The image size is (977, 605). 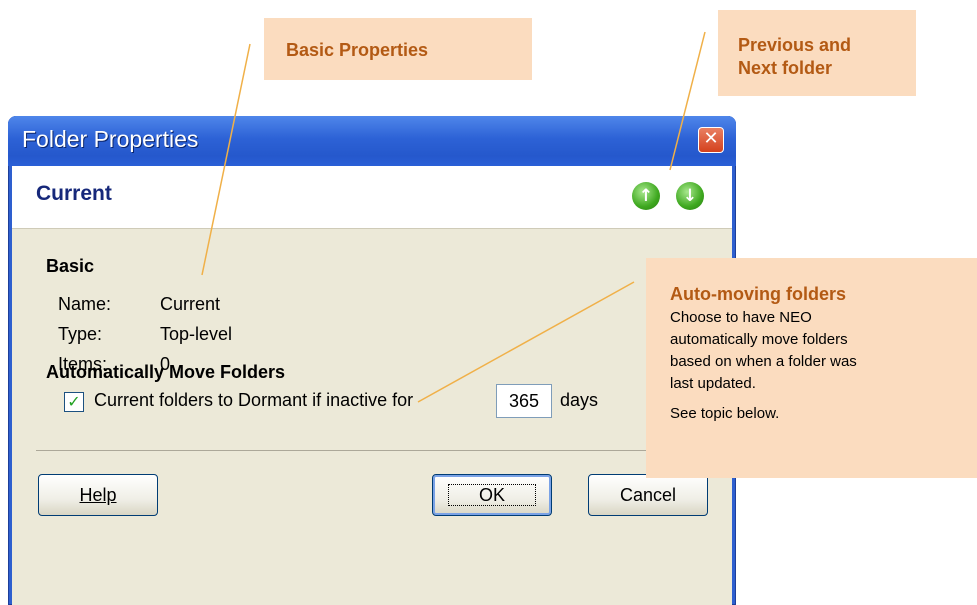 What do you see at coordinates (687, 101) in the screenshot?
I see `leader-line-prev-next` at bounding box center [687, 101].